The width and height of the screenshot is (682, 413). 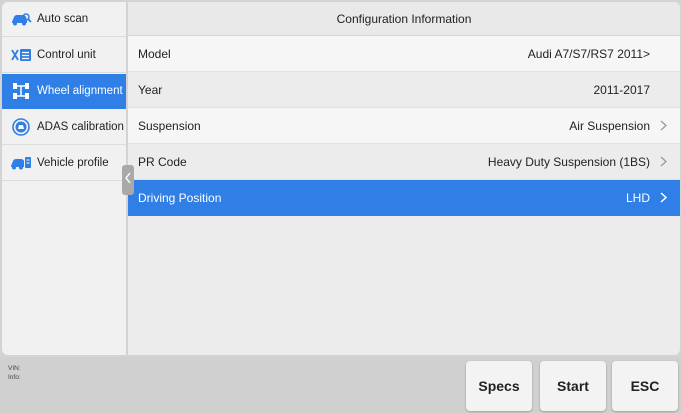 What do you see at coordinates (404, 90) in the screenshot?
I see `config-row-year: Year 2011-2017` at bounding box center [404, 90].